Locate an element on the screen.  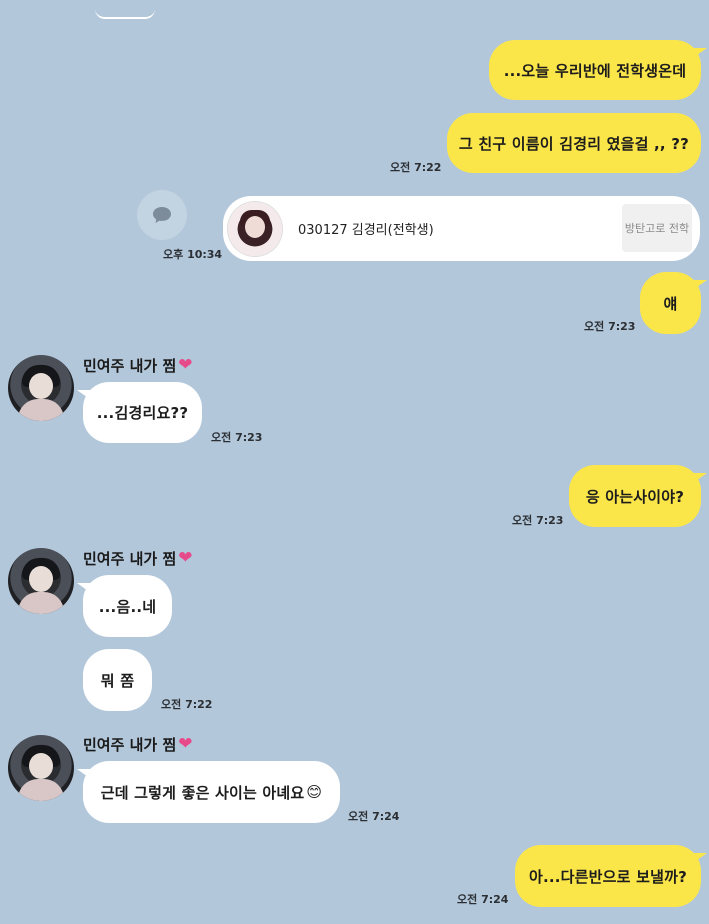
message-text: 응 아는사이야? is located at coordinates (635, 496).